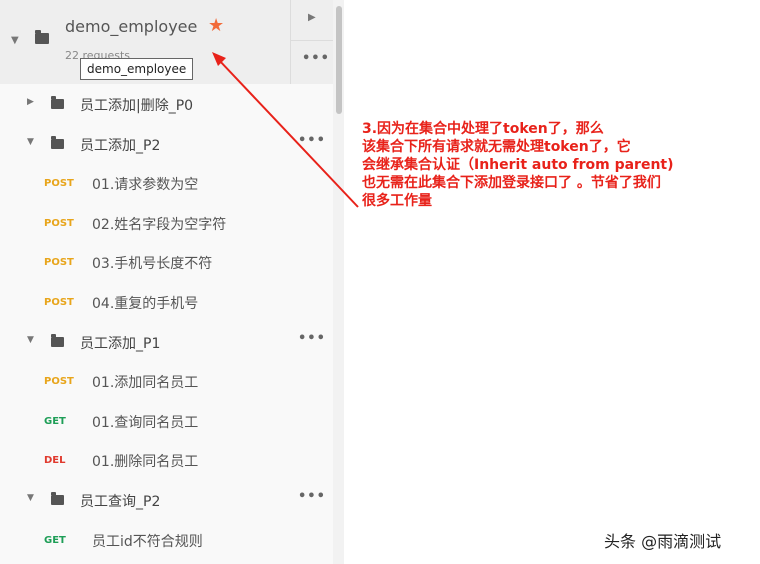  Describe the element at coordinates (483, 129) in the screenshot. I see `annotation-line: 3.因为在集合中处理了token了，那么` at that location.